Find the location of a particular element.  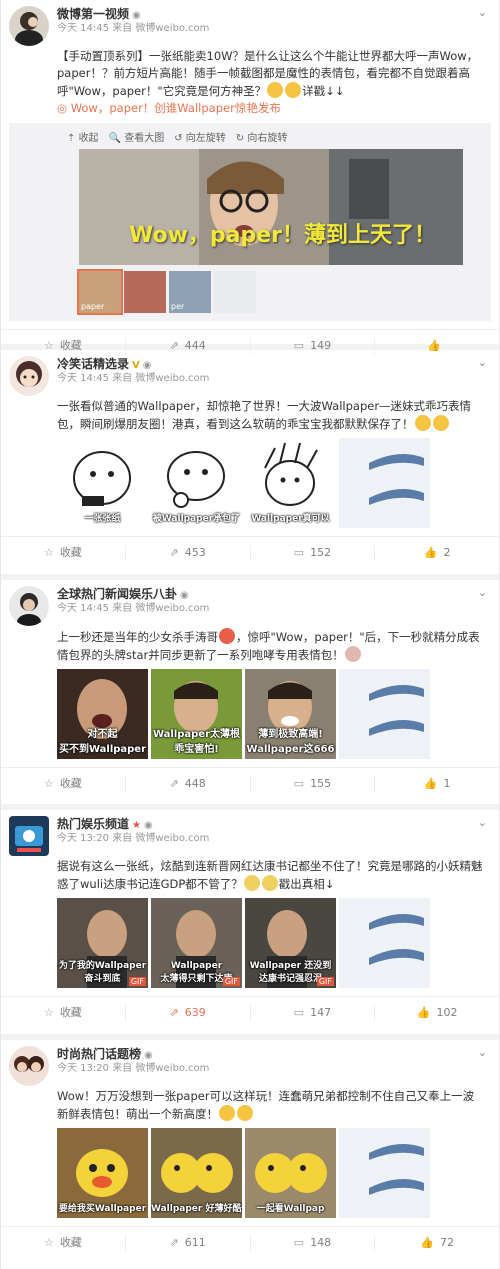

large-image: Wow，paper！薄到上天了！ is located at coordinates (271, 207).